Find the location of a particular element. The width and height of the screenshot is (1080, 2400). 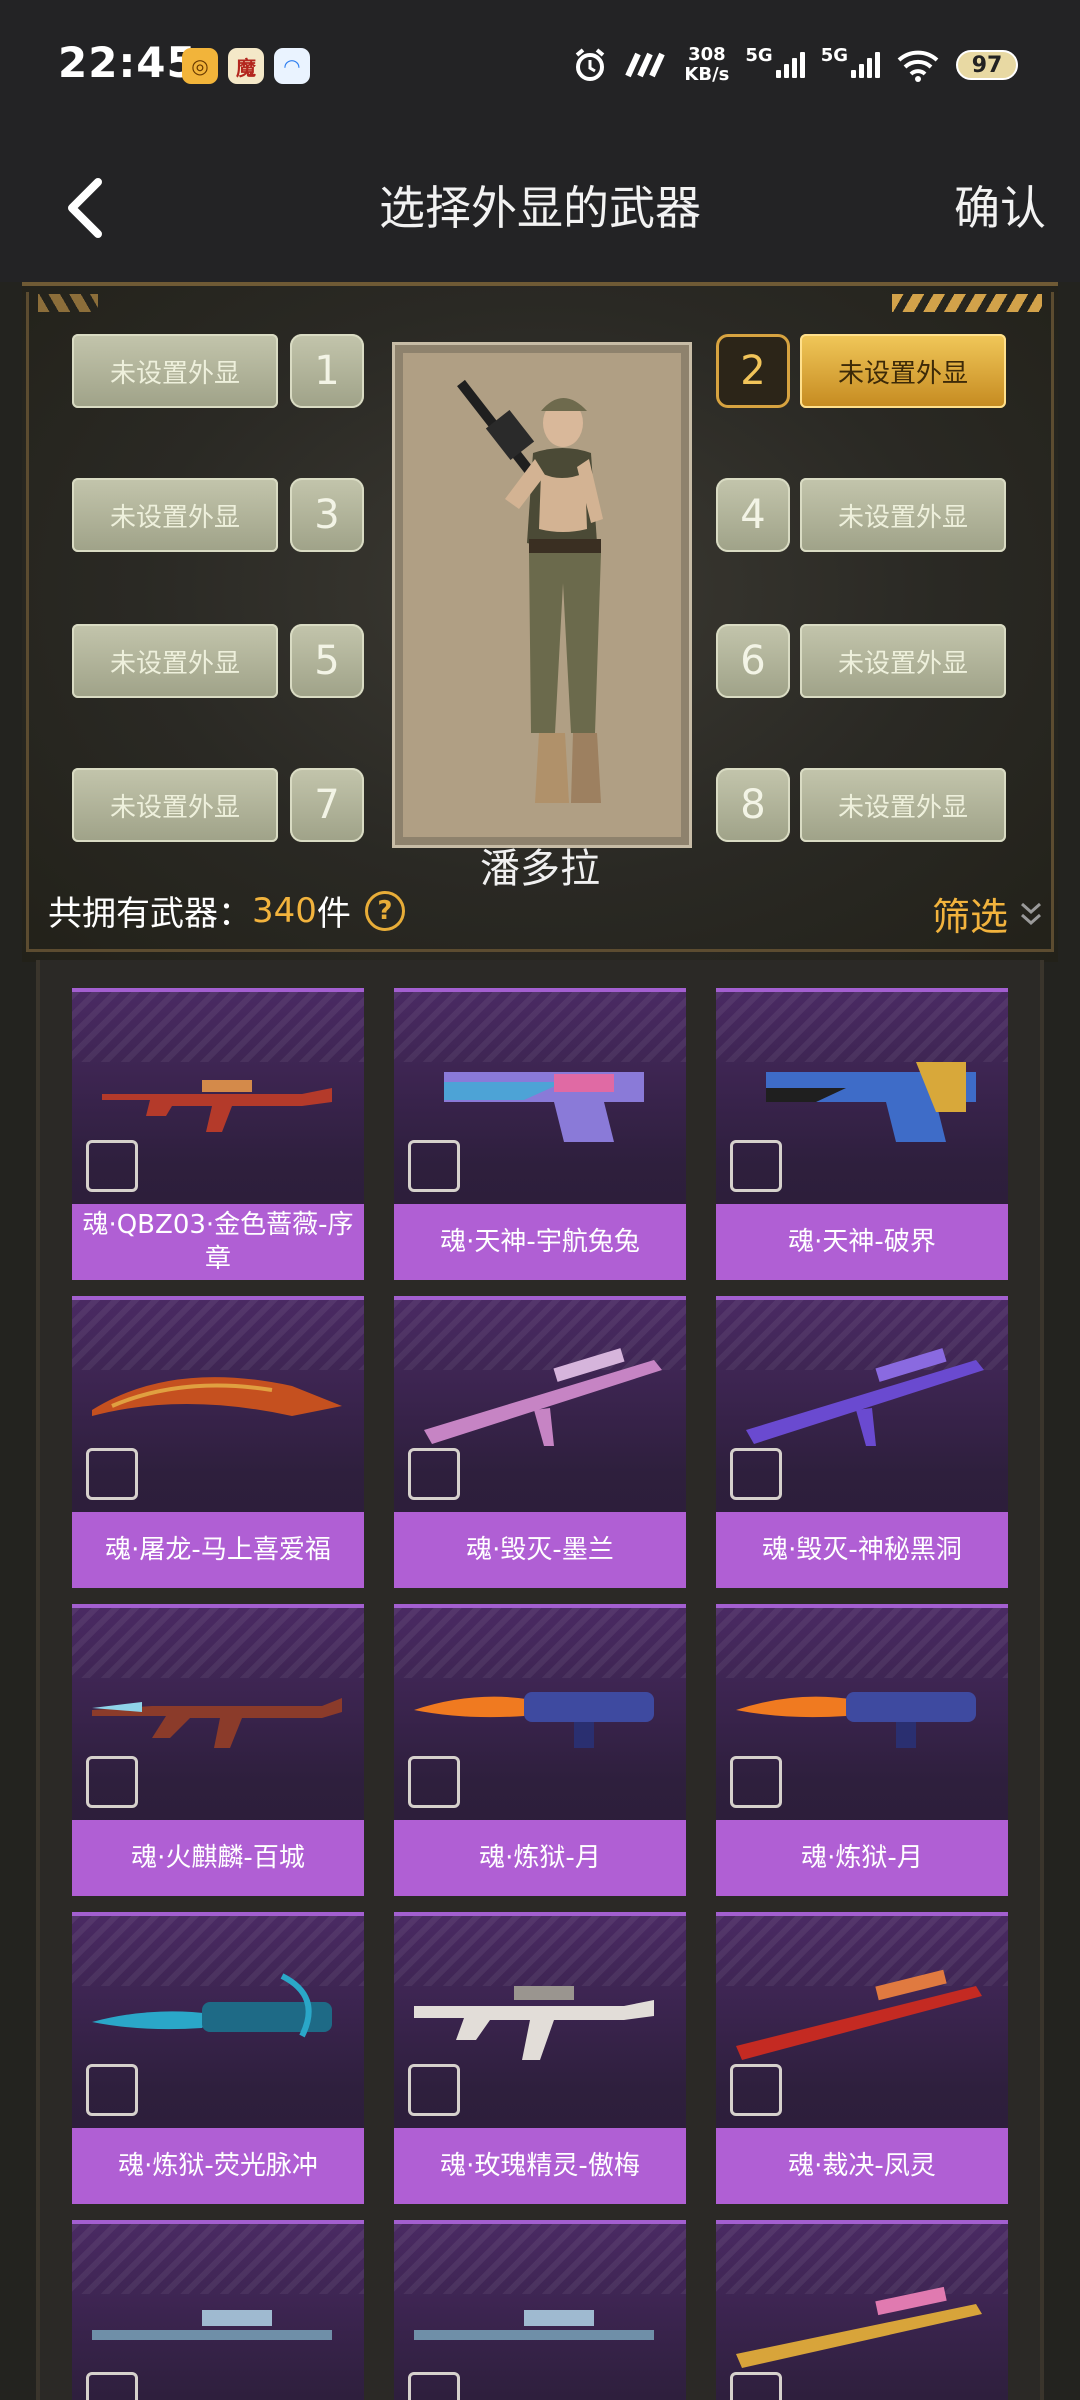

weapon-card: 魂·玫瑰精灵-傲梅 is located at coordinates (540, 2058).